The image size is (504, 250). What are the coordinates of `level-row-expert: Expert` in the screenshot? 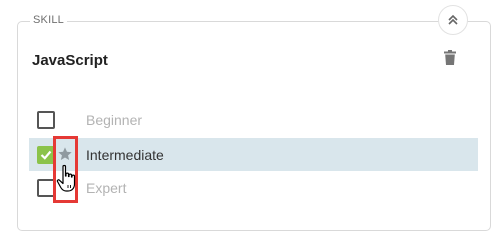 It's located at (253, 187).